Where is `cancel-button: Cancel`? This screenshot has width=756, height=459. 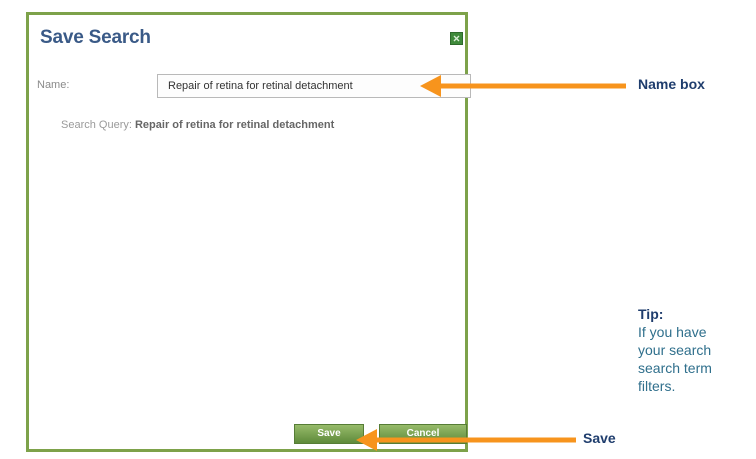
cancel-button: Cancel is located at coordinates (423, 434).